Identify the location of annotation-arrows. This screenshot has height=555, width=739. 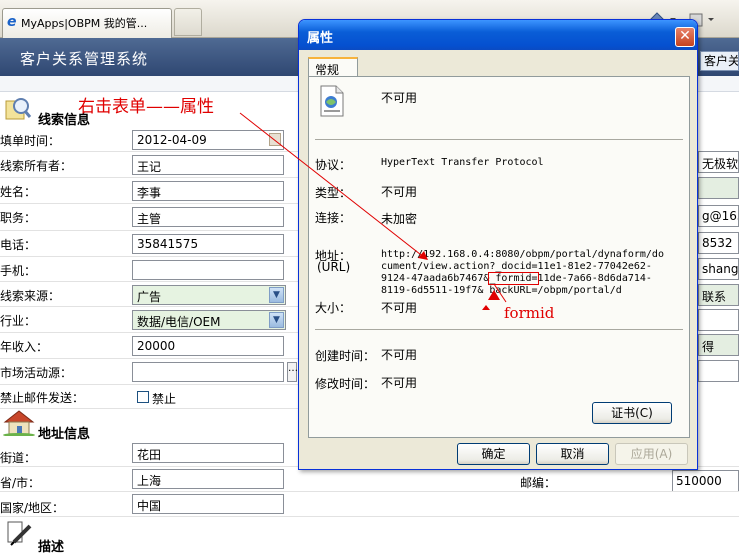
(373, 211).